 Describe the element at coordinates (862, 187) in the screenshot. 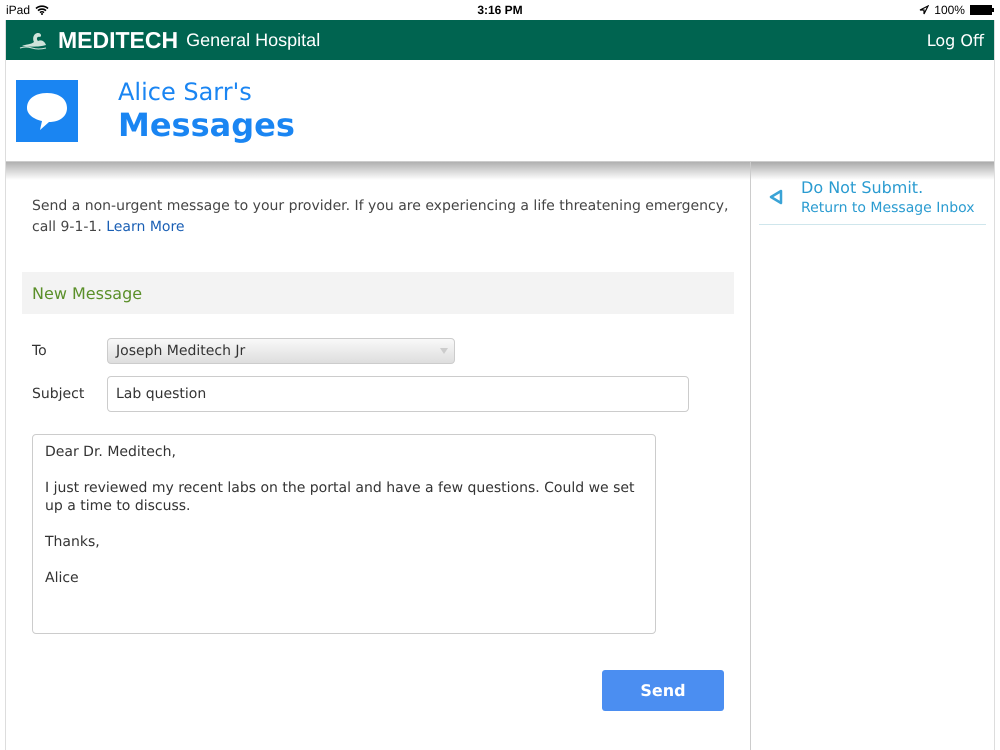

I see `sidebar-title: Do Not Submit.` at that location.